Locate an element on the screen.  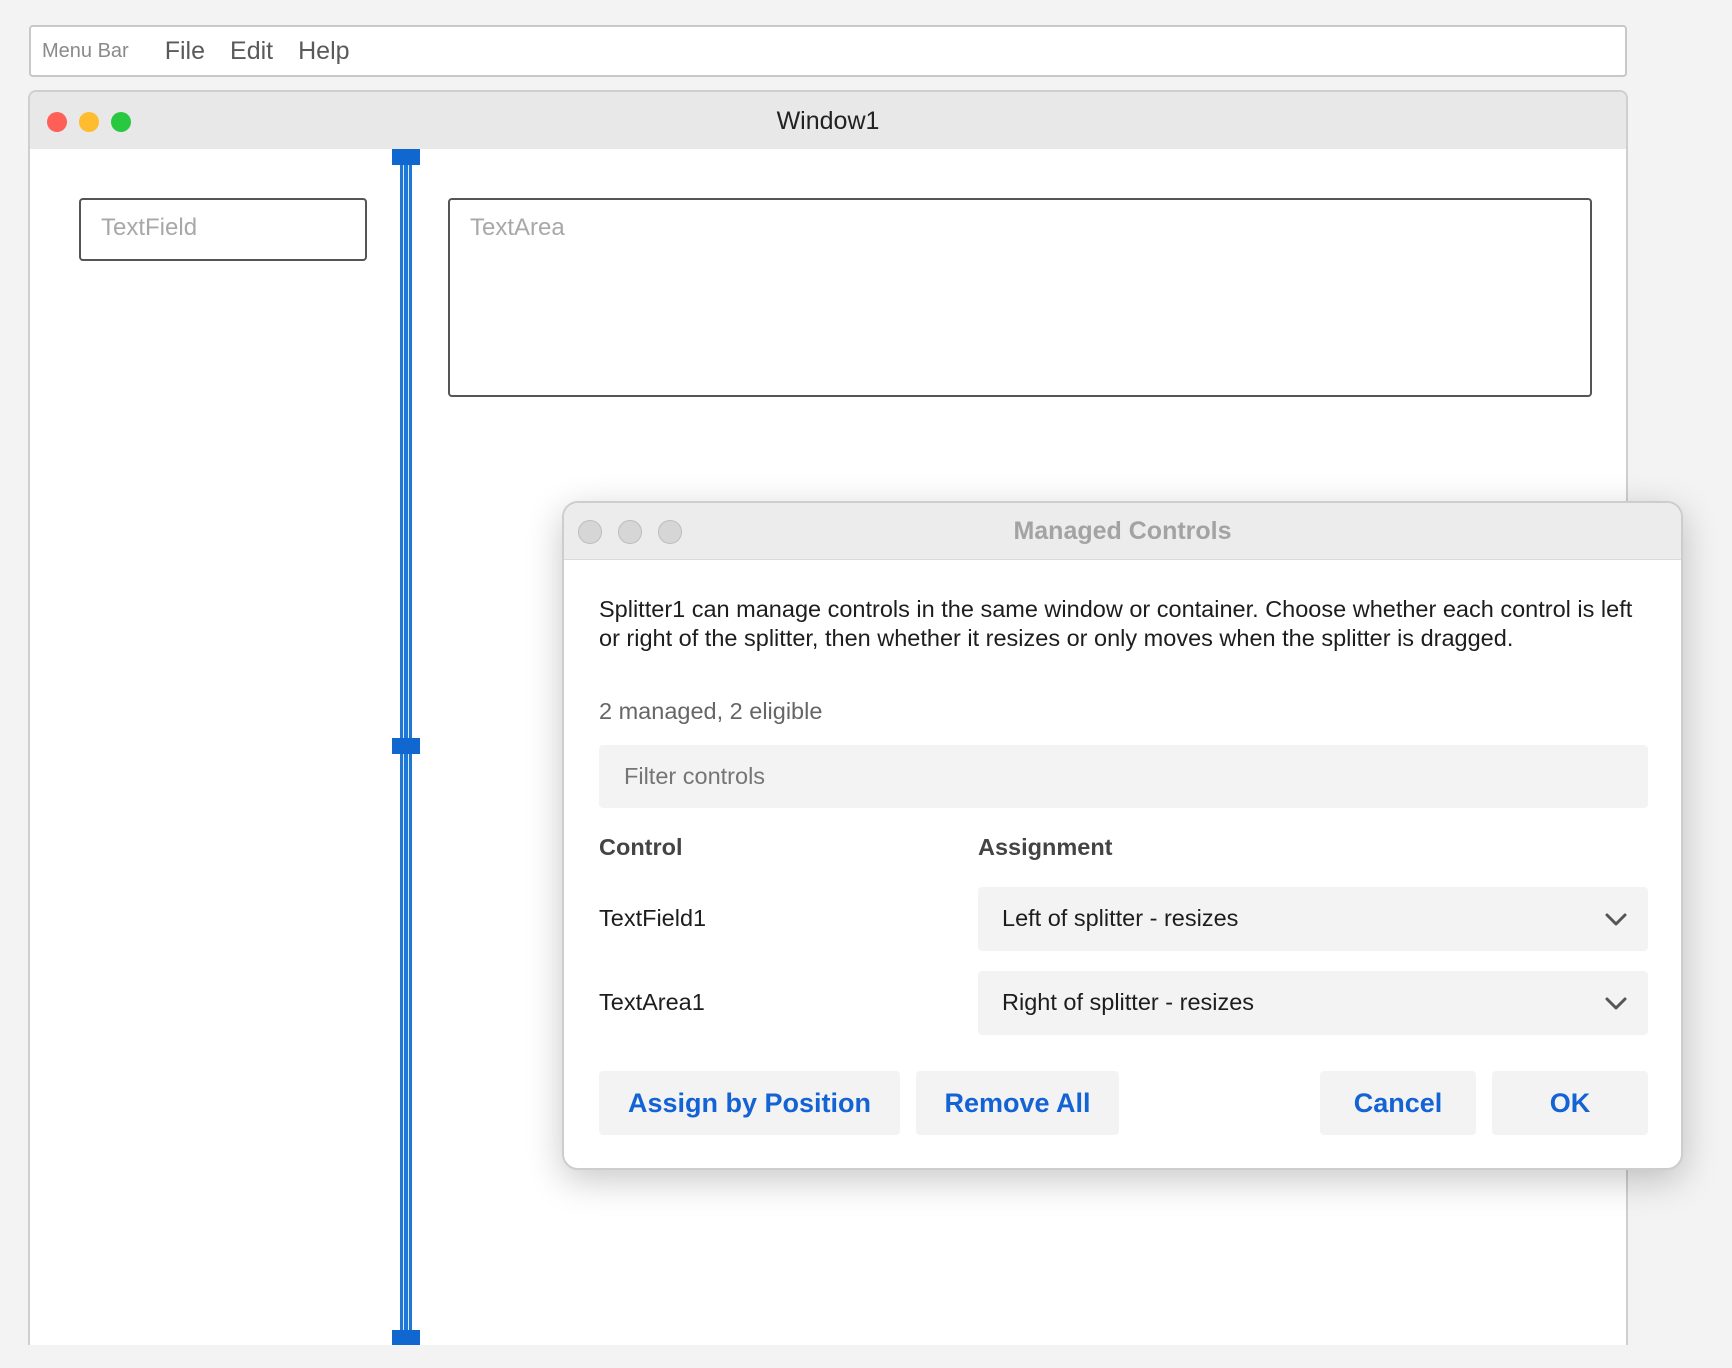
window-titlebar: Window1 is located at coordinates (828, 120).